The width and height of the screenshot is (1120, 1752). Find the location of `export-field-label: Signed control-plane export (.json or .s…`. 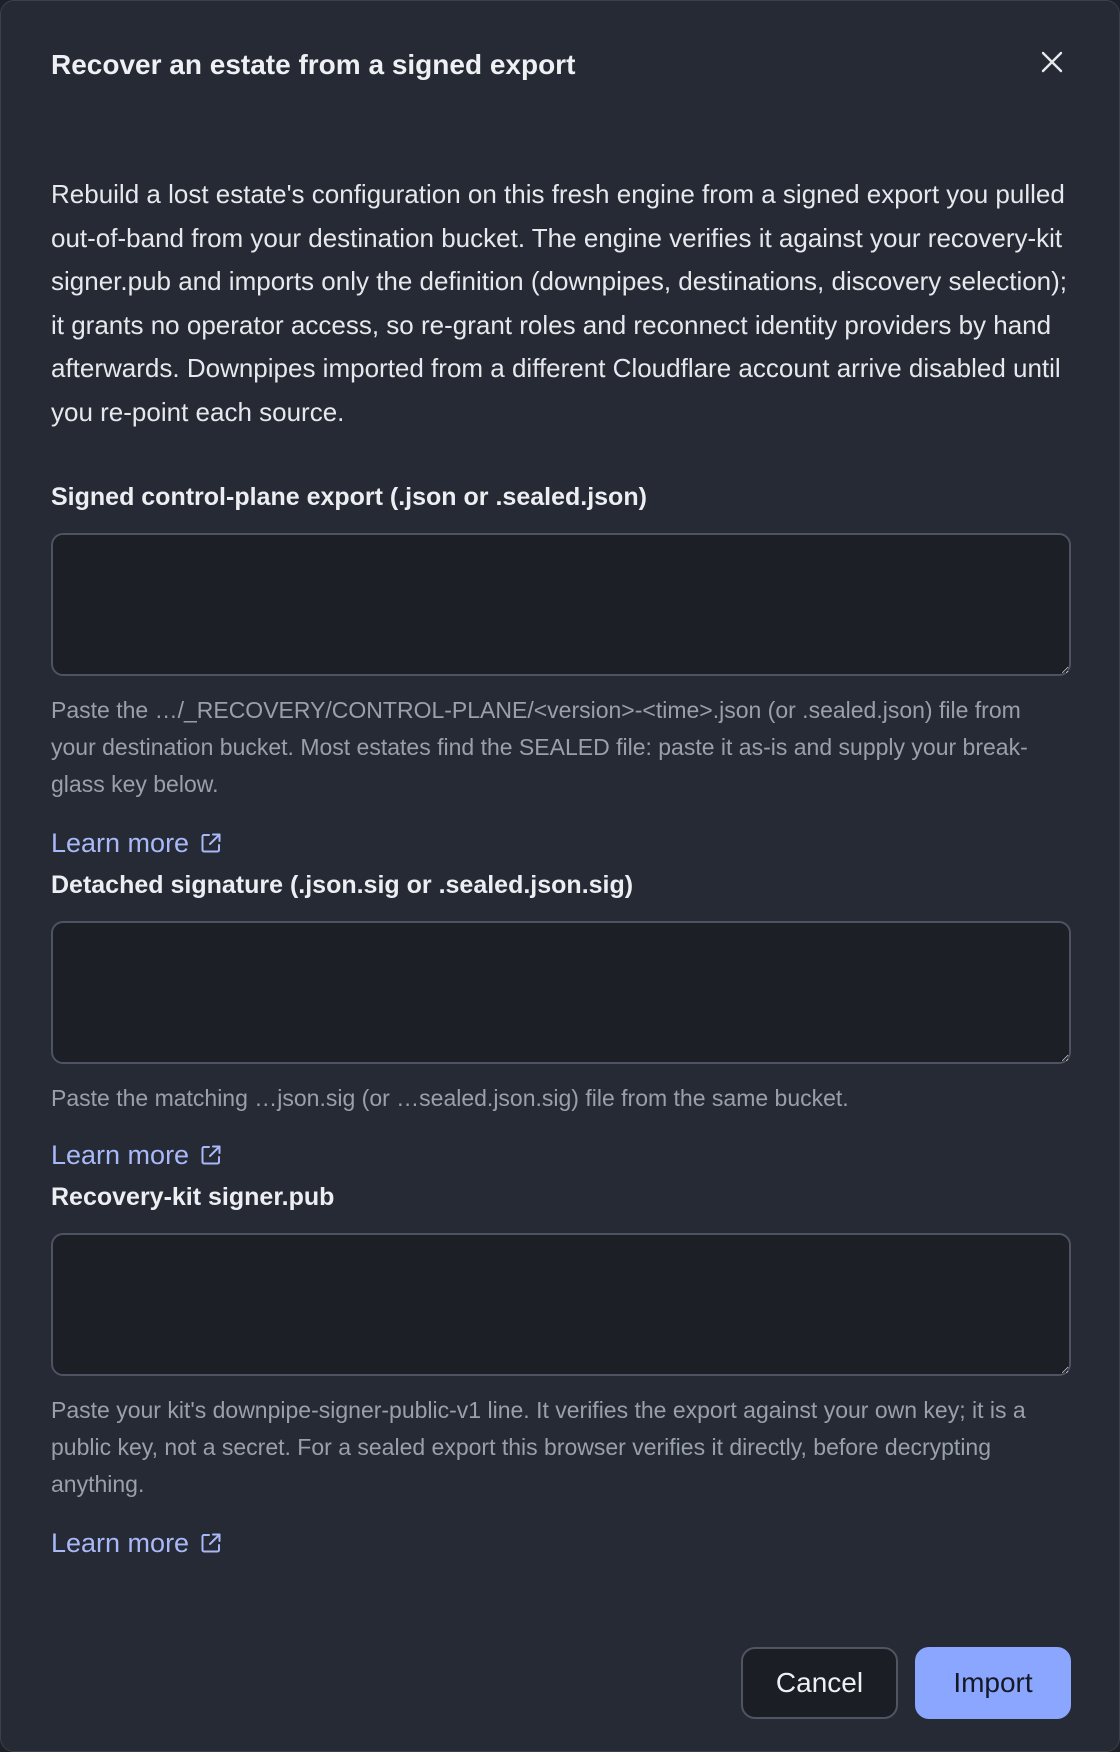

export-field-label: Signed control-plane export (.json or .s… is located at coordinates (349, 497).